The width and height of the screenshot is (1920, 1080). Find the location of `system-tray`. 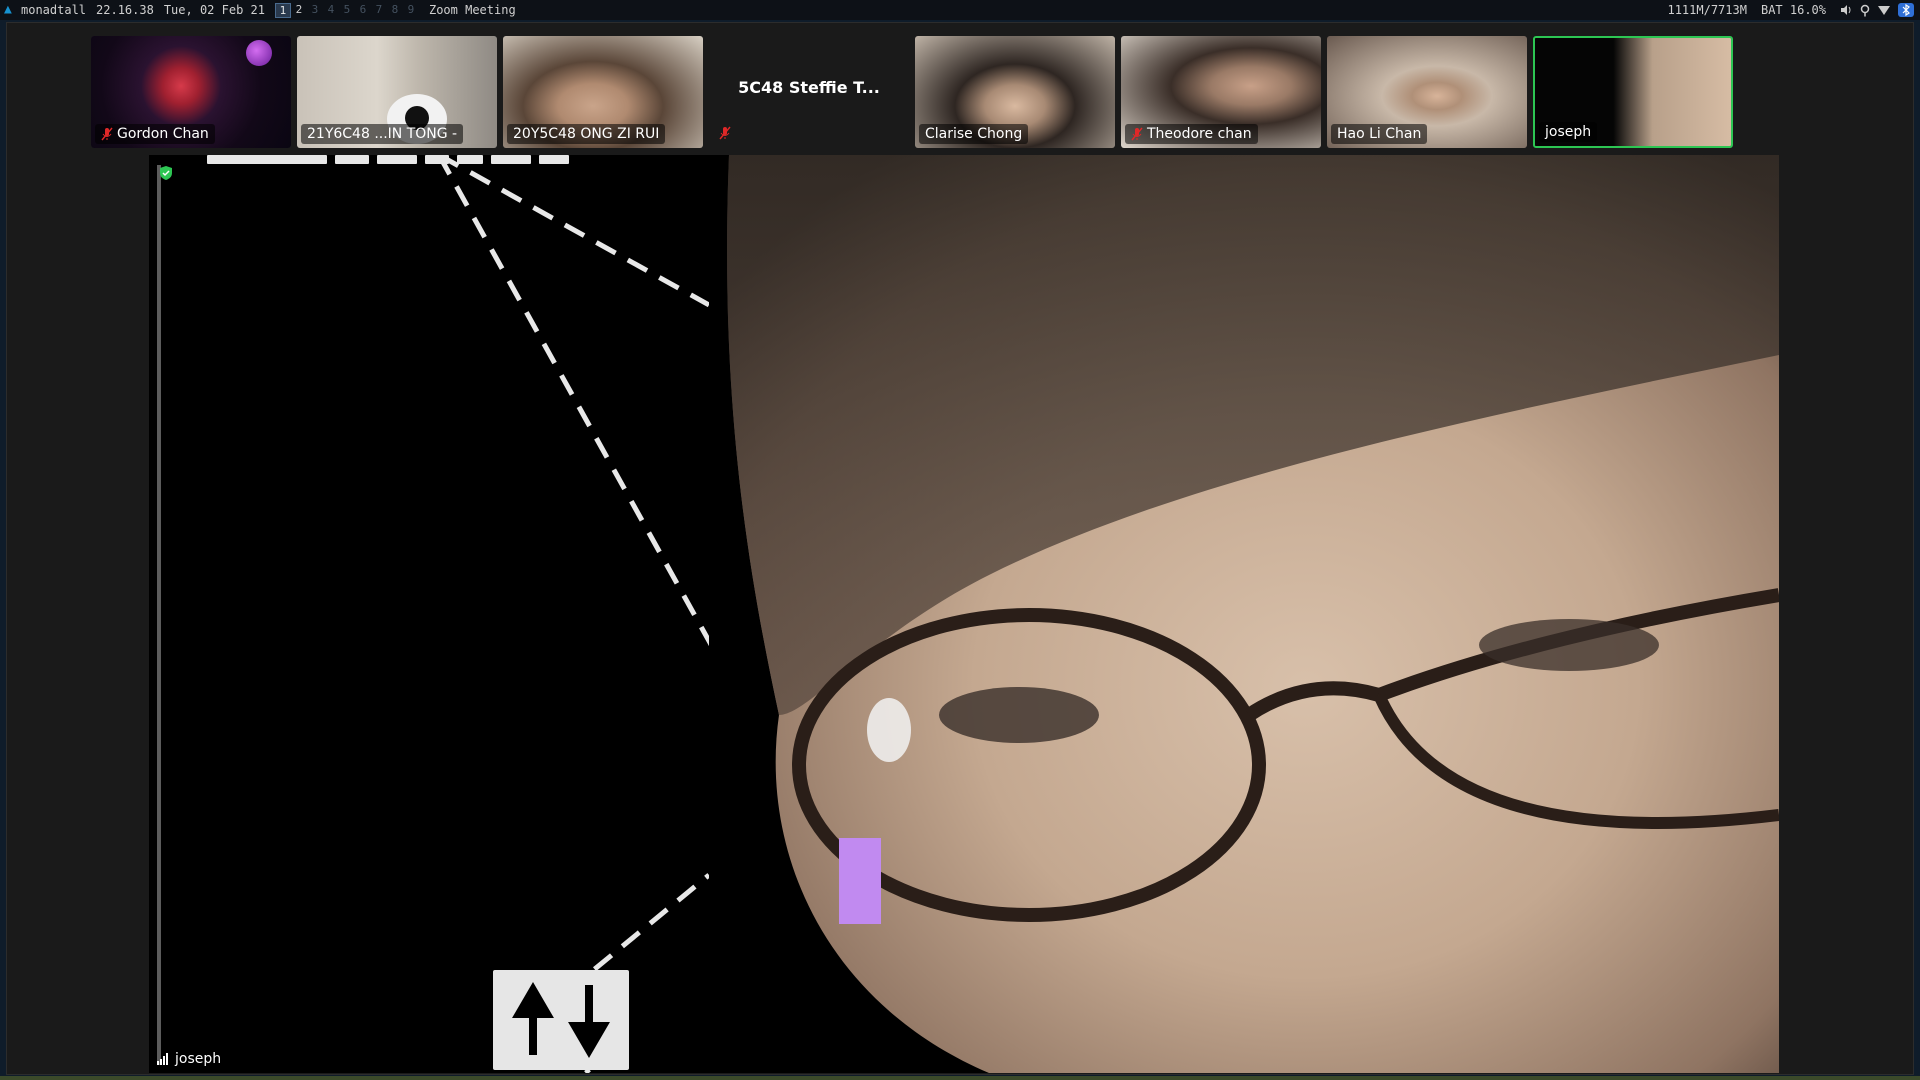

system-tray is located at coordinates (1877, 10).